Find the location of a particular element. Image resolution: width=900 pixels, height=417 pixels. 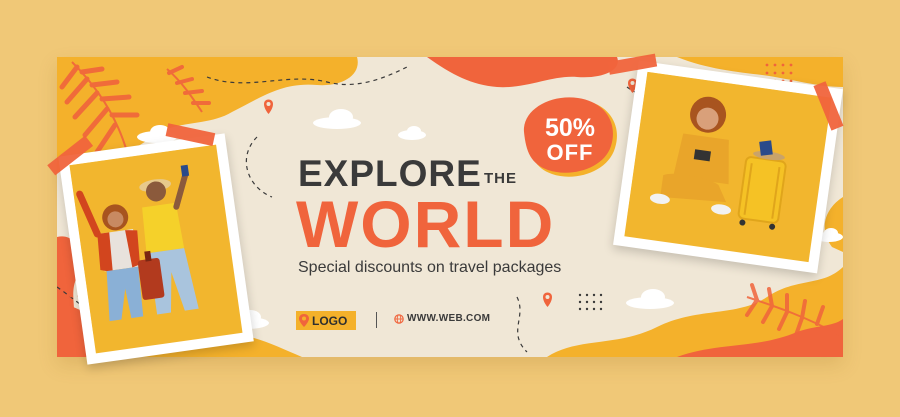

headline-world: WORLD is located at coordinates (426, 224).